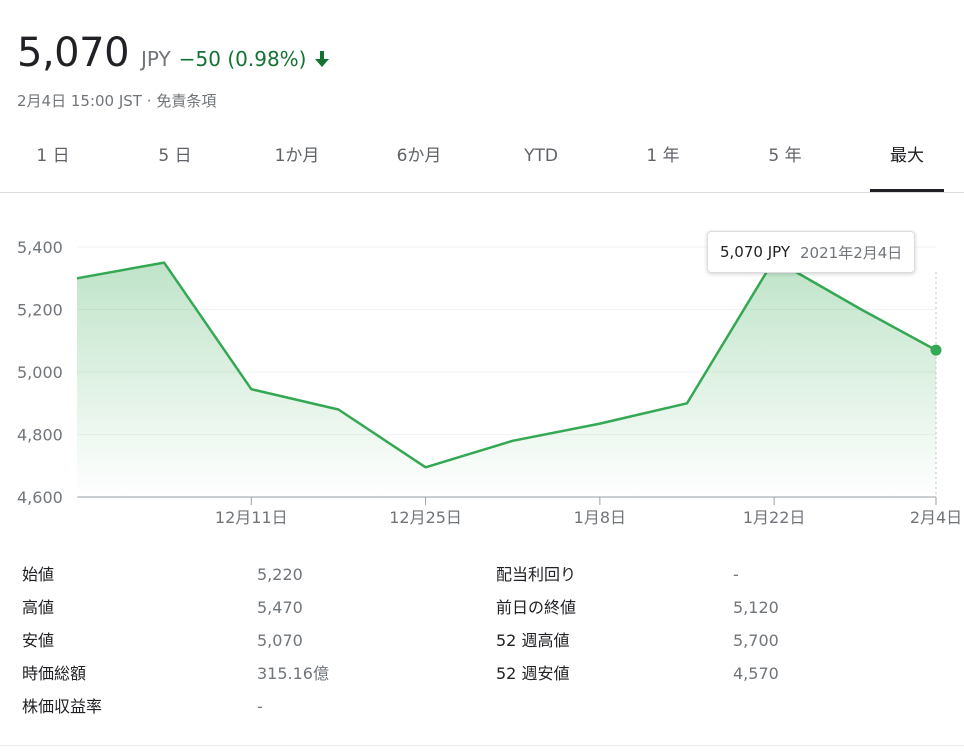 This screenshot has height=754, width=964. I want to click on x-tick-label: 1月8日, so click(600, 517).